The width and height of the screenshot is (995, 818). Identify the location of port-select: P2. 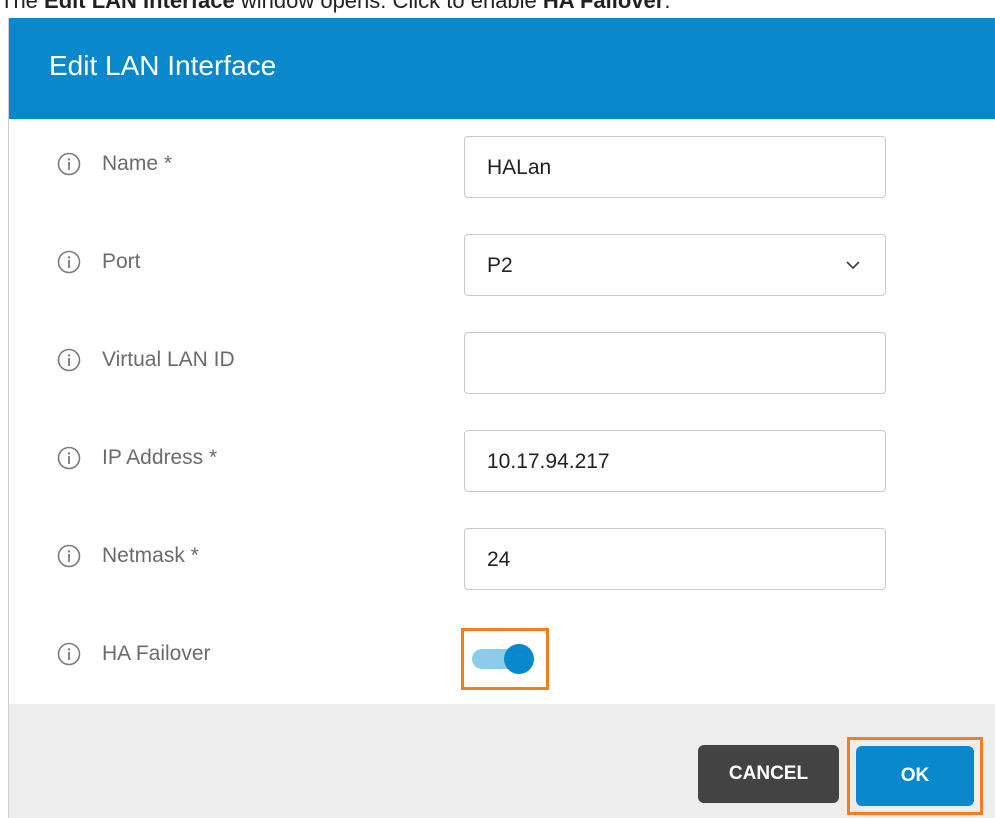
(675, 265).